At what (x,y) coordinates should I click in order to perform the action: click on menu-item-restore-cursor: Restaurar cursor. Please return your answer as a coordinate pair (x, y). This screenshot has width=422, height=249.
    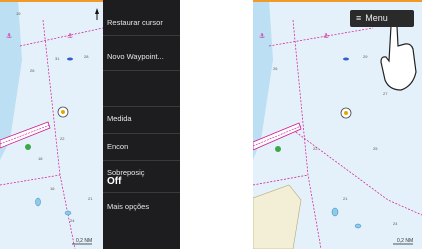
    Looking at the image, I should click on (135, 22).